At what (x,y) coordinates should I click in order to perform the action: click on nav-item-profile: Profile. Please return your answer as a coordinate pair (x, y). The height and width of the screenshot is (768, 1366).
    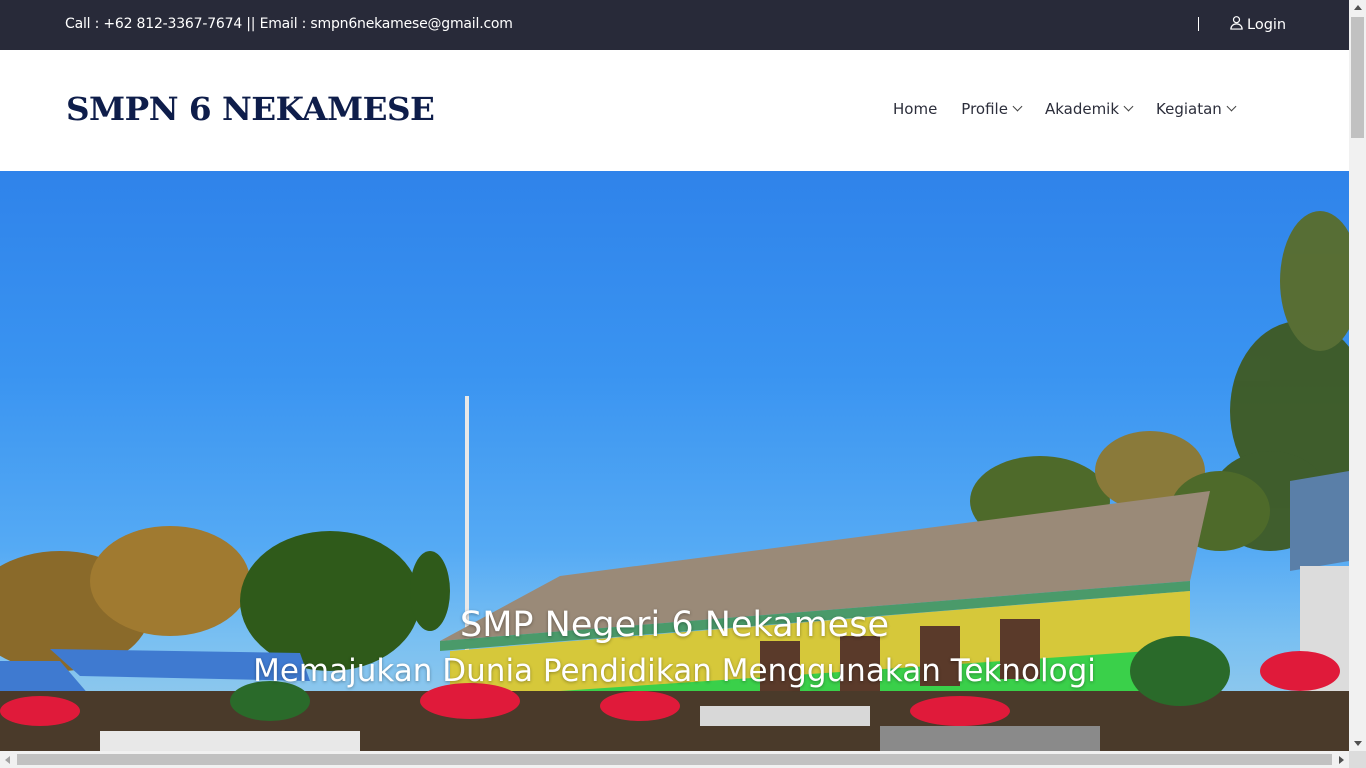
    Looking at the image, I should click on (992, 109).